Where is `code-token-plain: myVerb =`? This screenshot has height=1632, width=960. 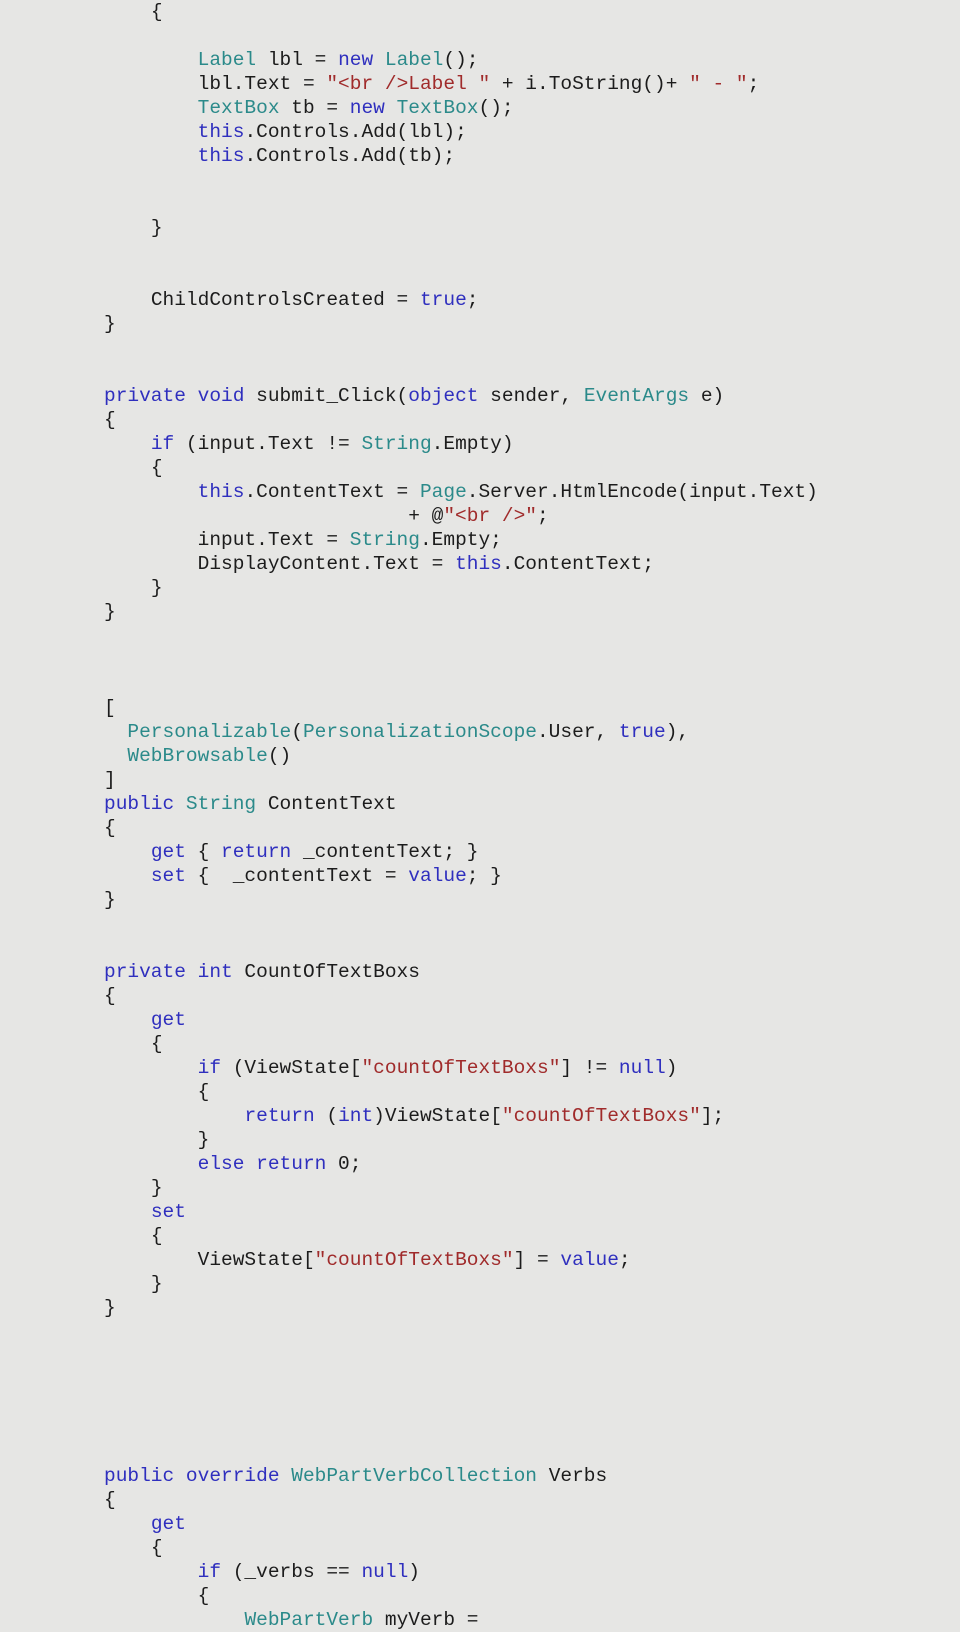
code-token-plain: myVerb = is located at coordinates (426, 1620).